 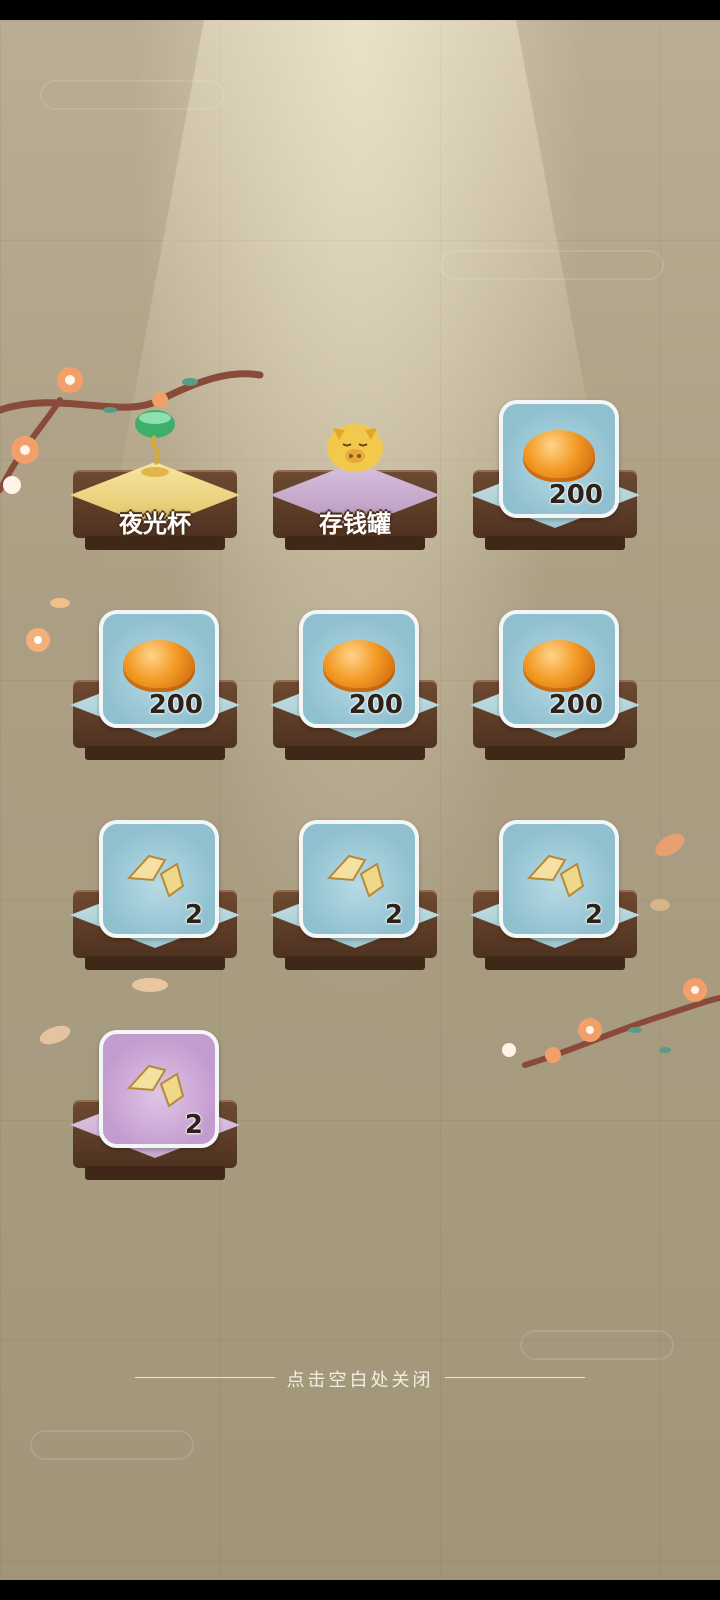 What do you see at coordinates (155, 443) in the screenshot?
I see `luminous-cup-icon` at bounding box center [155, 443].